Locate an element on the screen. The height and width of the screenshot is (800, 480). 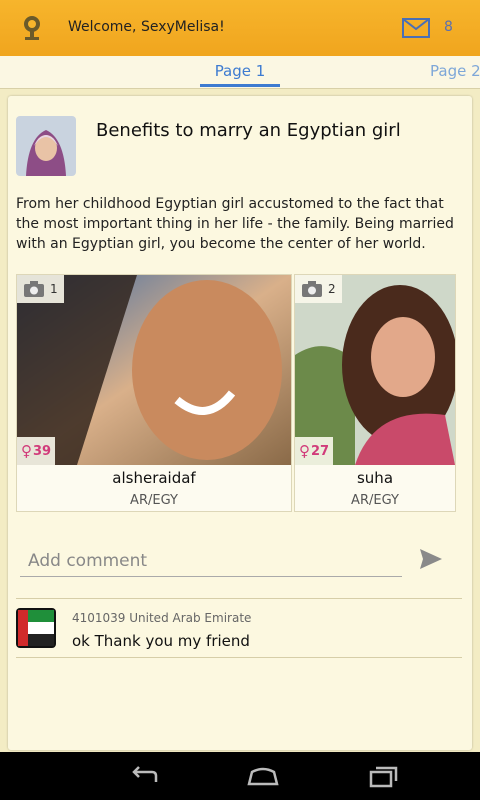
page-tabs: Page 1 Page 2 is located at coordinates (240, 72).